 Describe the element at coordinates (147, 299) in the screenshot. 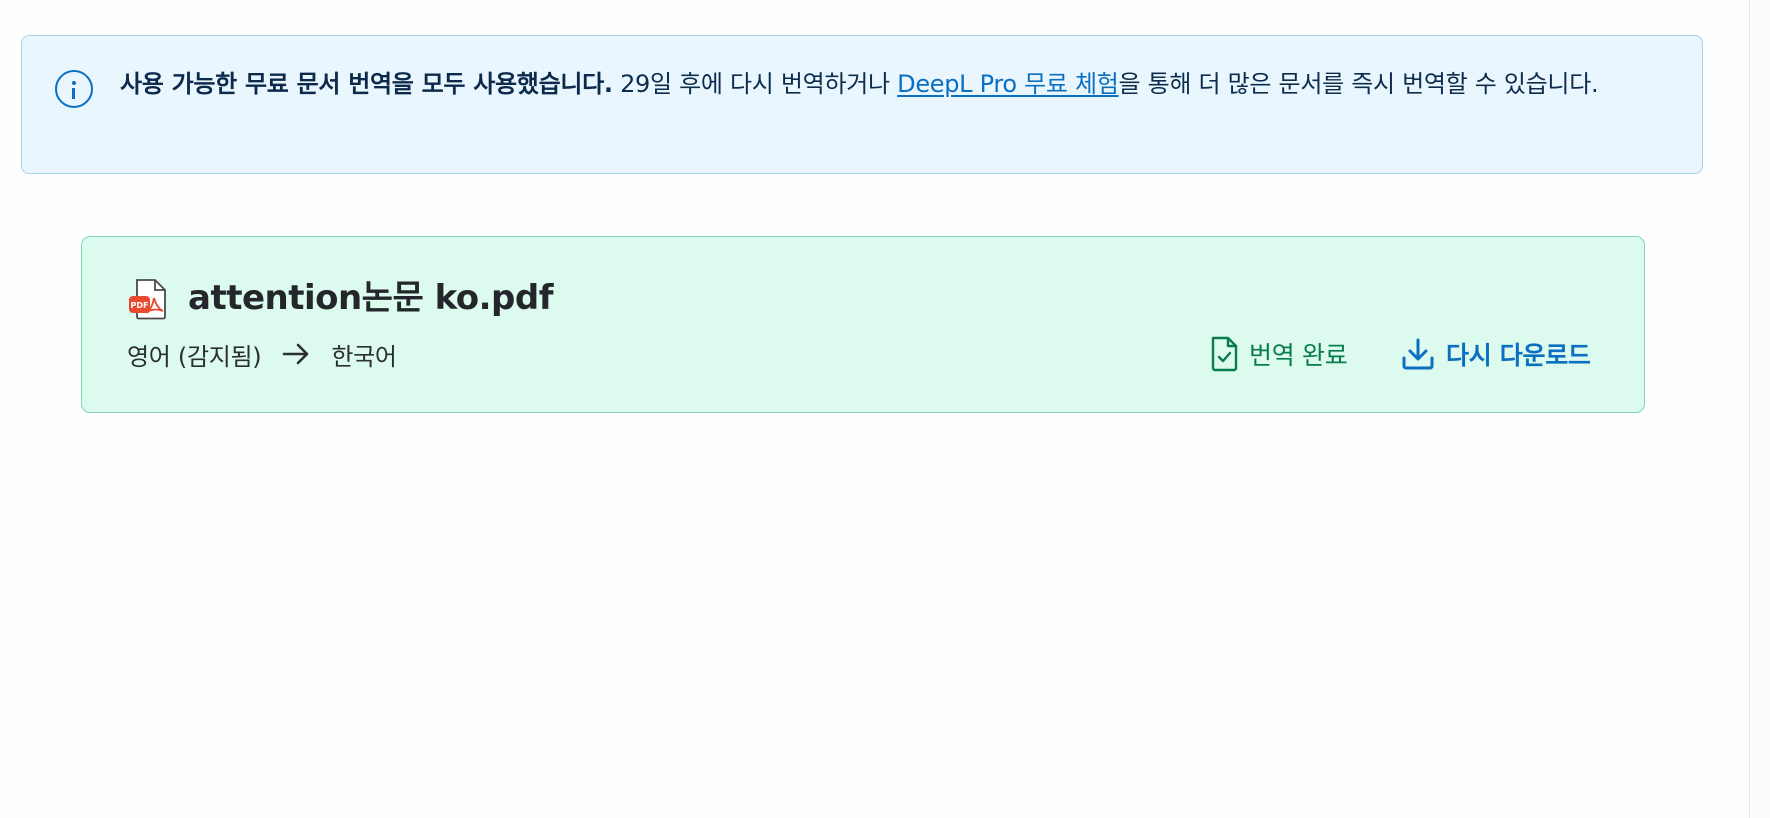

I see `pdf-file-icon: PDF` at that location.